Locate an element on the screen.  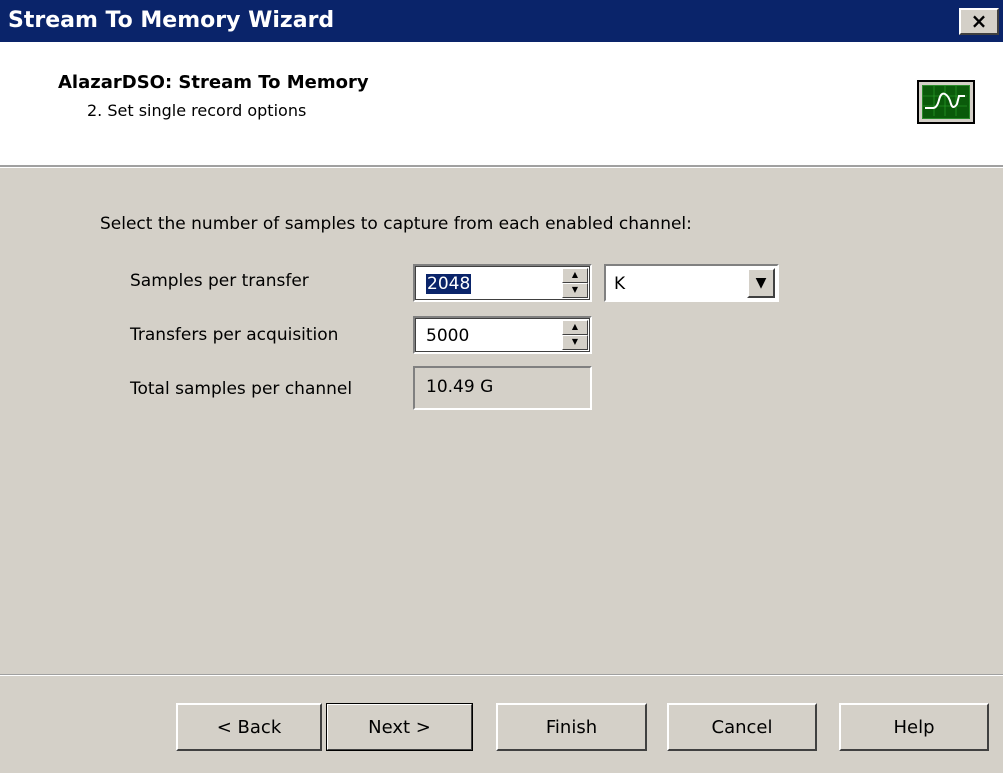
next-button: Next > is located at coordinates (399, 727).